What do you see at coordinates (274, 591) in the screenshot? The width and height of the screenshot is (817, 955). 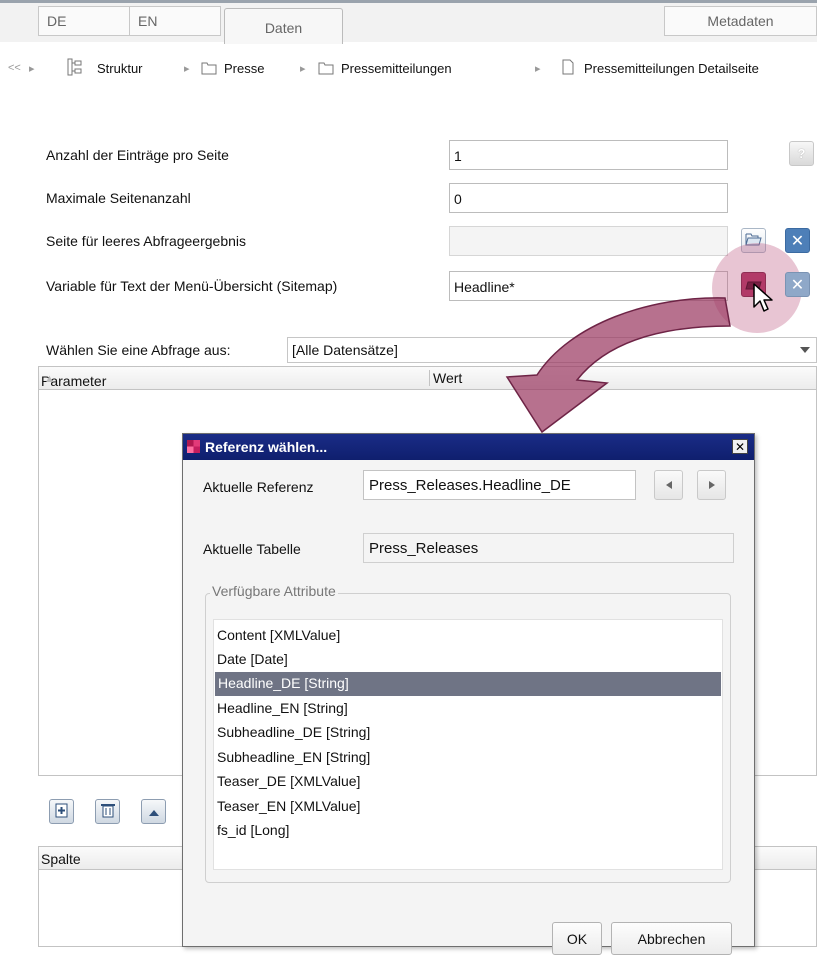 I see `attributes-legend: Verfügbare Attribute` at bounding box center [274, 591].